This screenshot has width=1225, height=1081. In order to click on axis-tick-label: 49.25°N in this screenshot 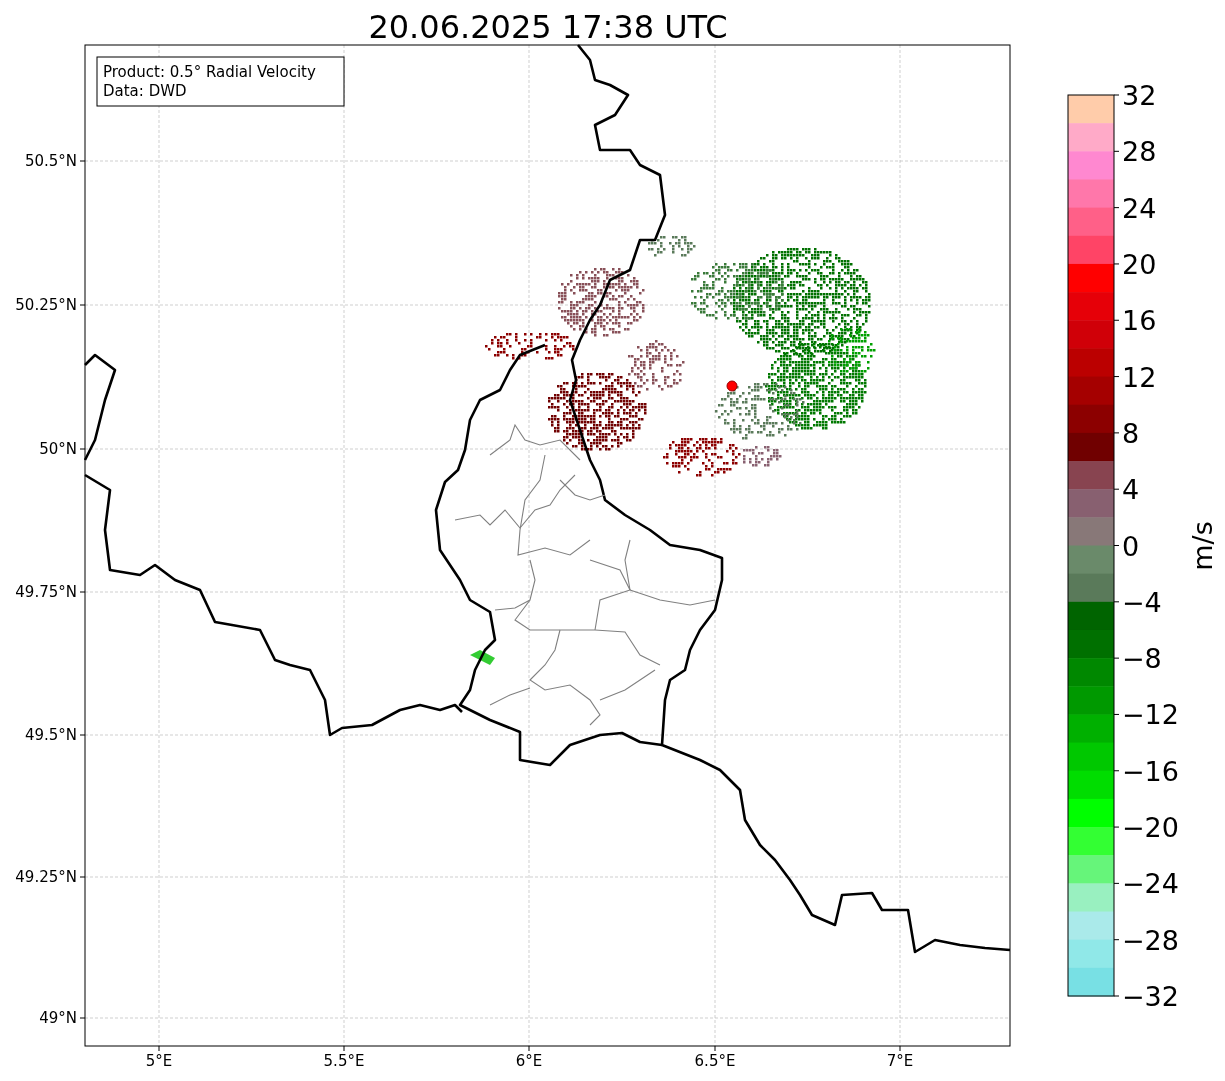, I will do `click(46, 877)`.